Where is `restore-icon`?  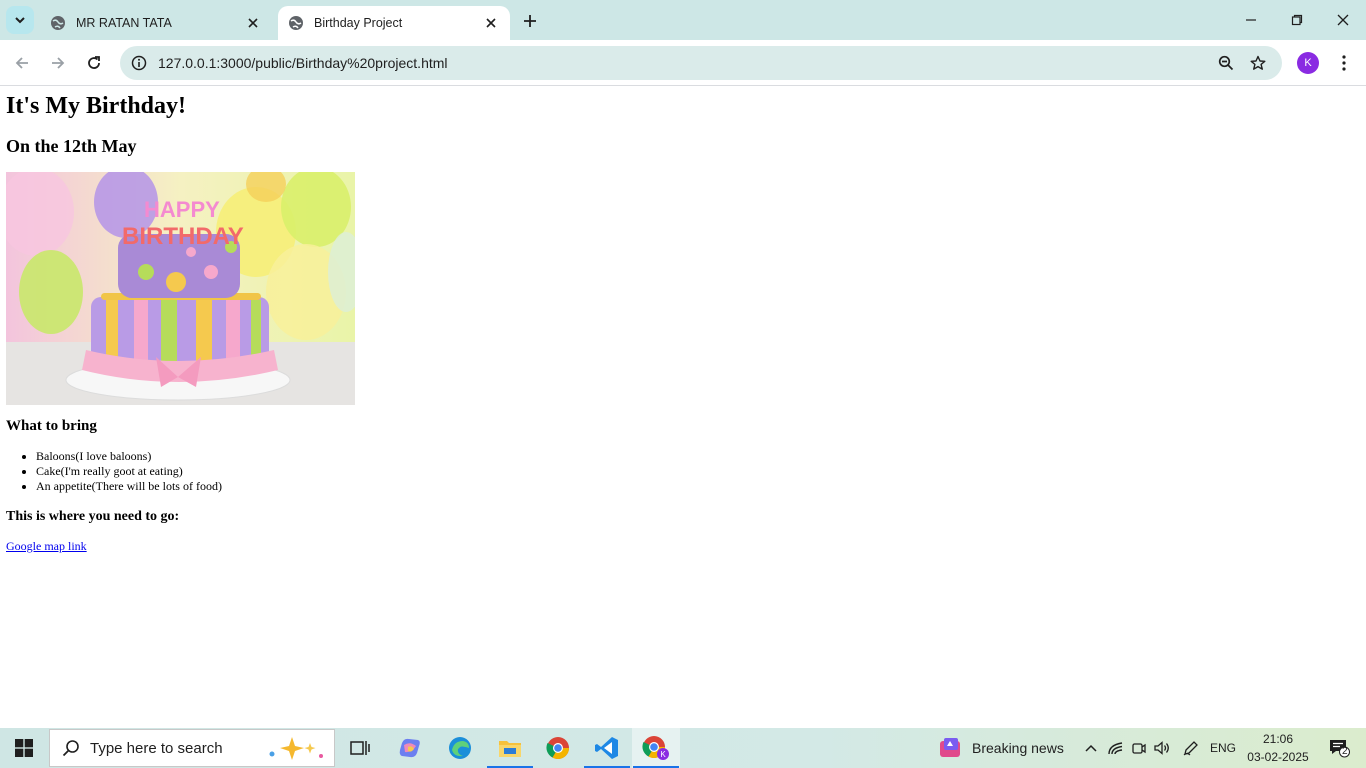
restore-icon is located at coordinates (1297, 20).